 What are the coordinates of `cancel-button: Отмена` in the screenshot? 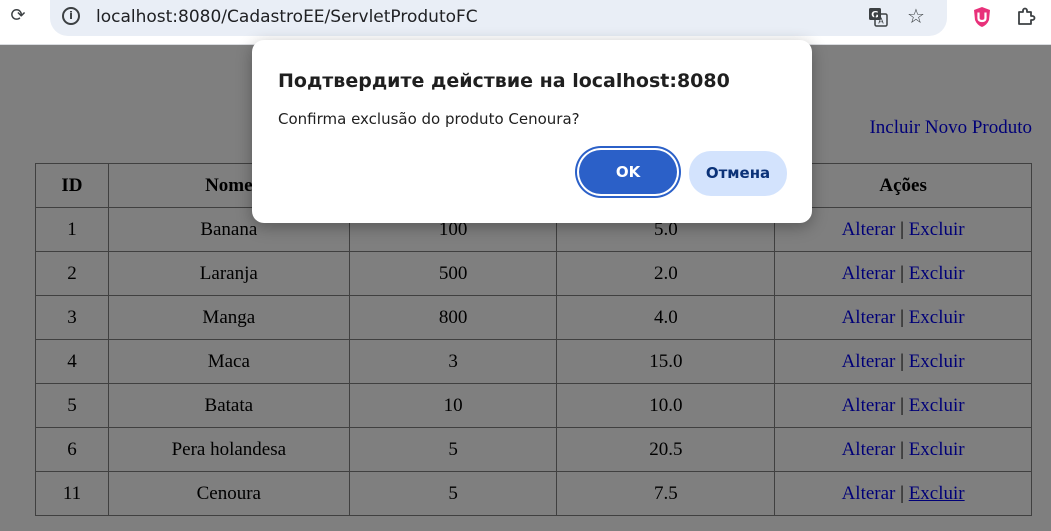 It's located at (738, 173).